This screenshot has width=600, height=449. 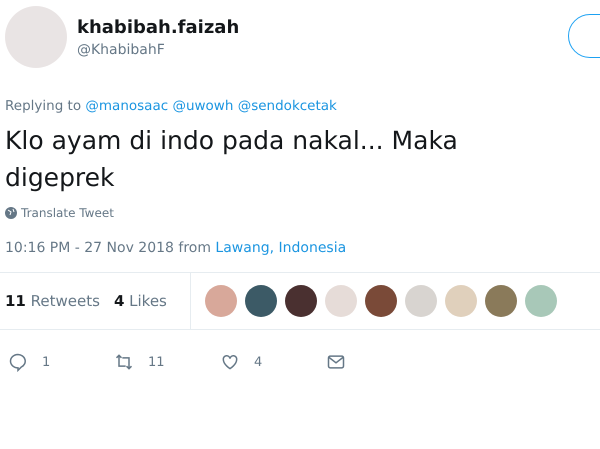 I want to click on user-handle: @KhabibahF, so click(x=121, y=50).